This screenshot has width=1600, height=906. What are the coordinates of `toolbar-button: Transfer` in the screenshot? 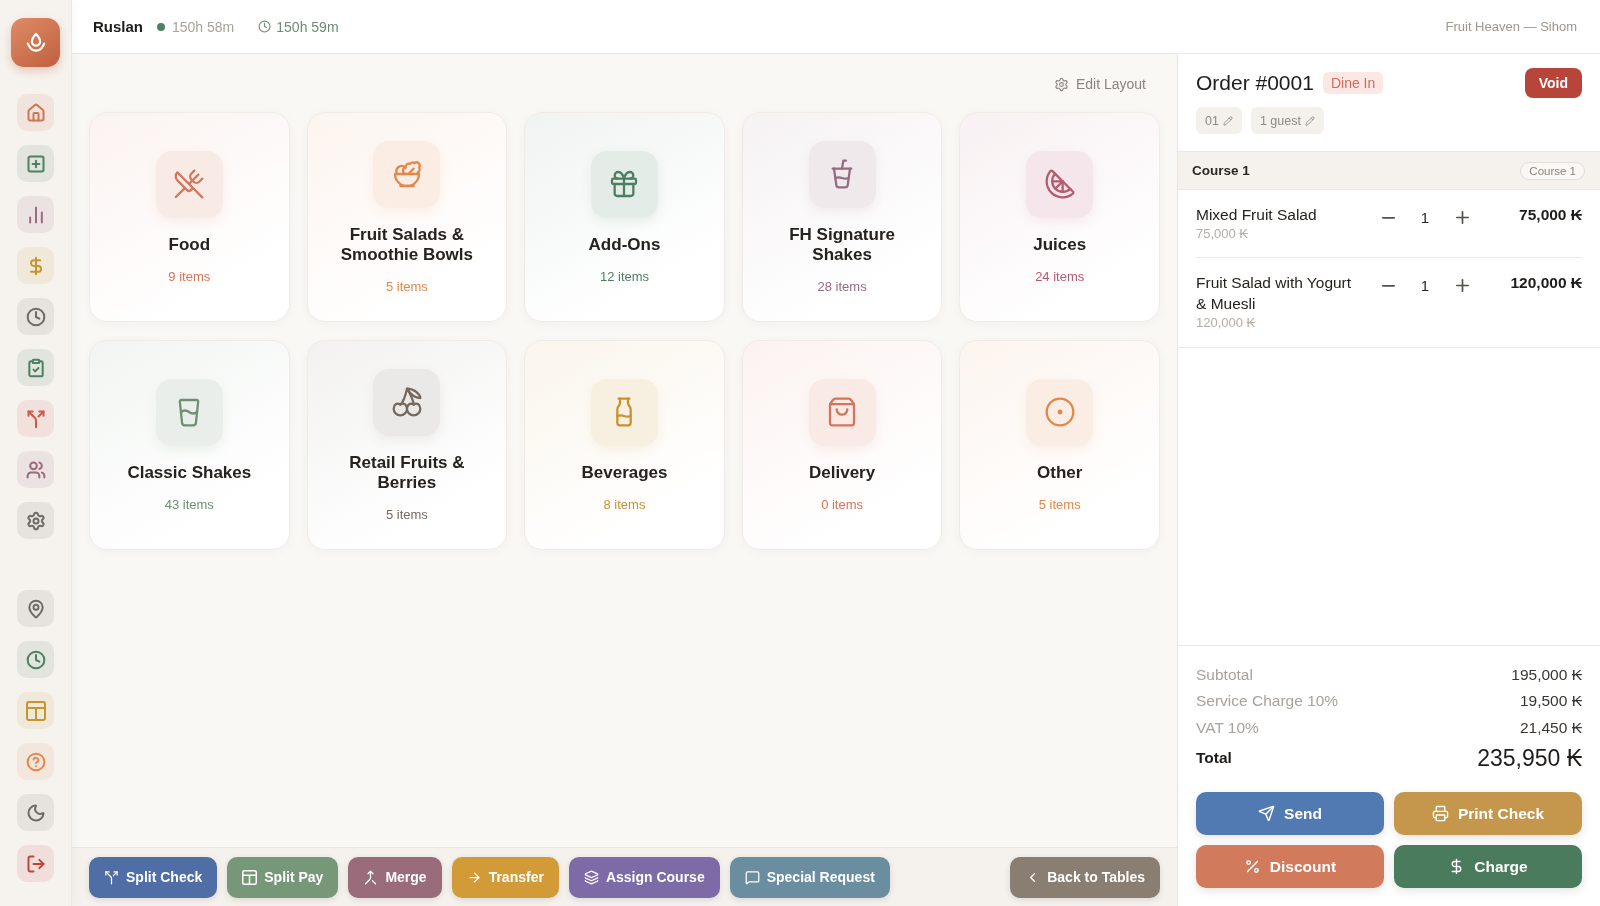 It's located at (505, 877).